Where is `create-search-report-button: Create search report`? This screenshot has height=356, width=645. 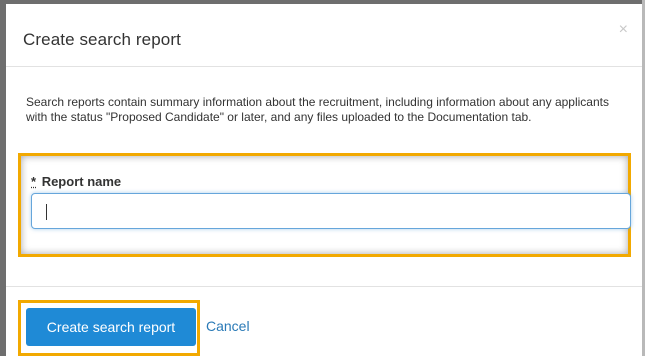 create-search-report-button: Create search report is located at coordinates (111, 327).